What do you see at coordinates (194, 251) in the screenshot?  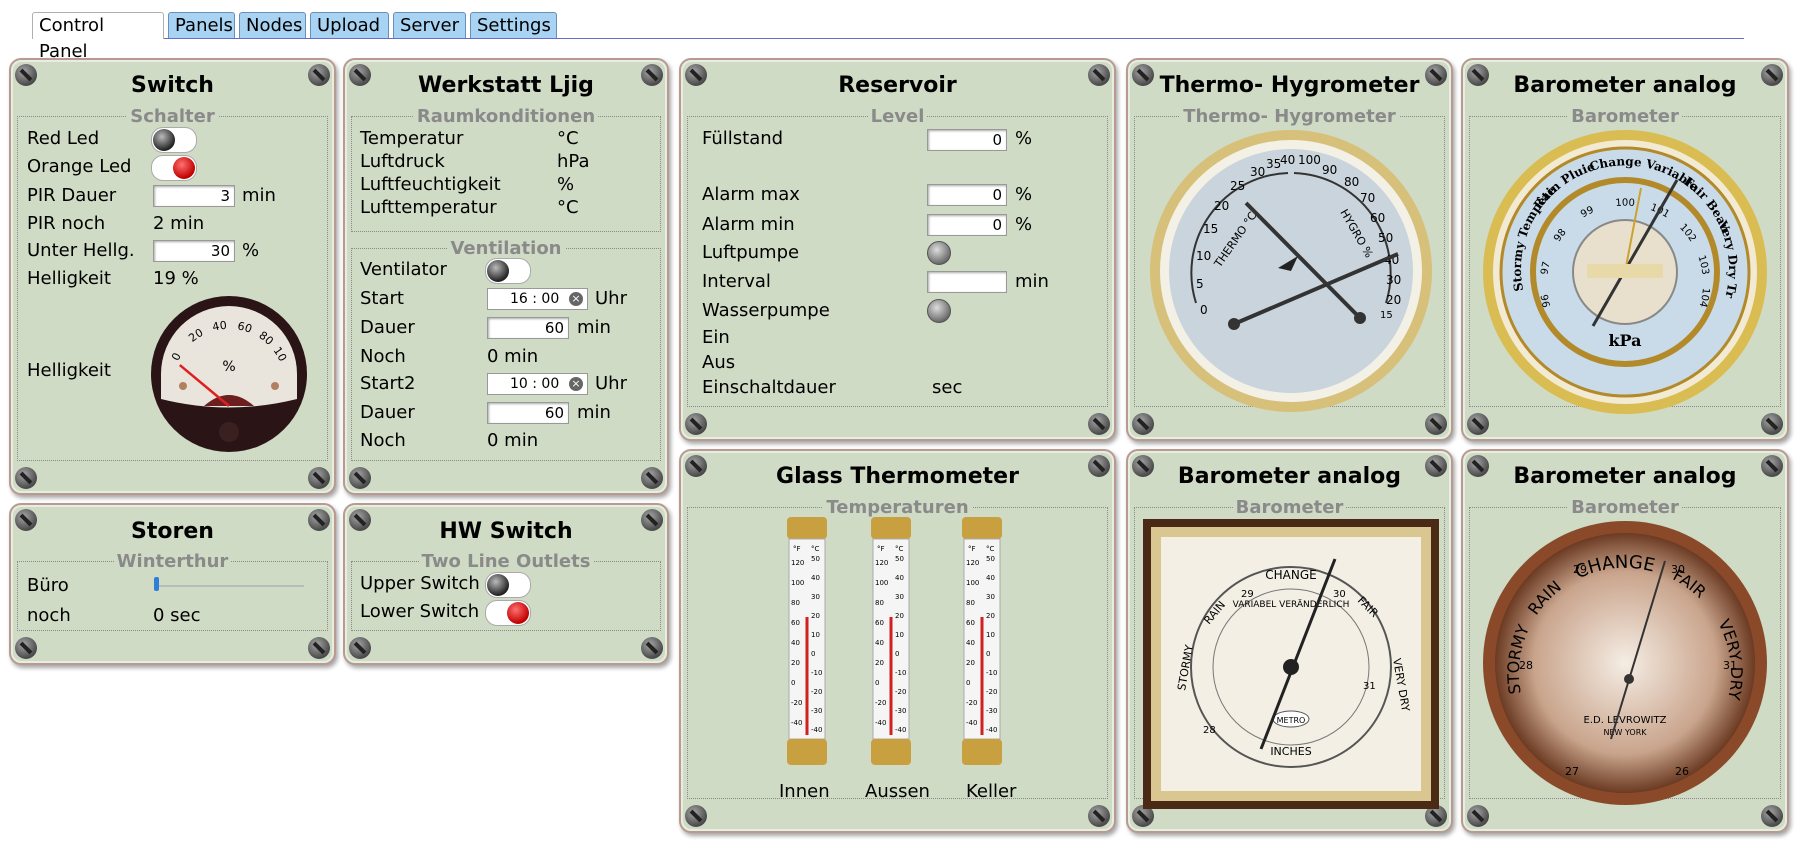 I see `unter-hellg-input: 30` at bounding box center [194, 251].